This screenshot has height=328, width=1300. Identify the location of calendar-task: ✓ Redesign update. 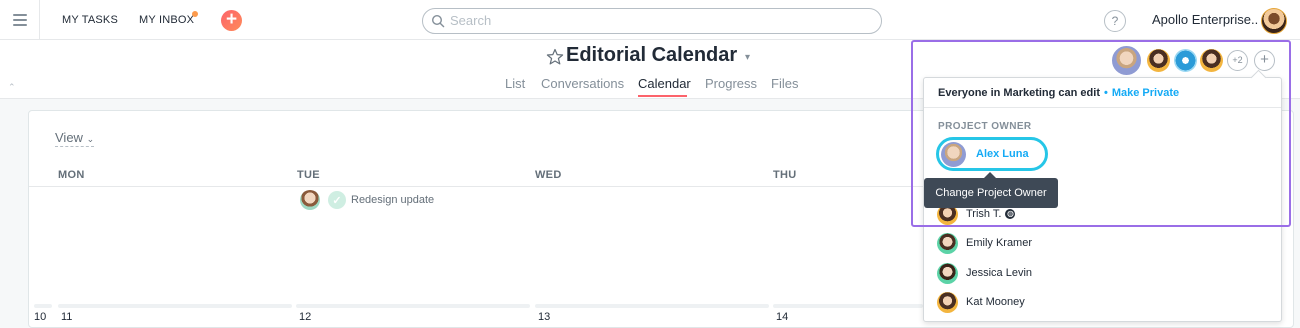
(367, 200).